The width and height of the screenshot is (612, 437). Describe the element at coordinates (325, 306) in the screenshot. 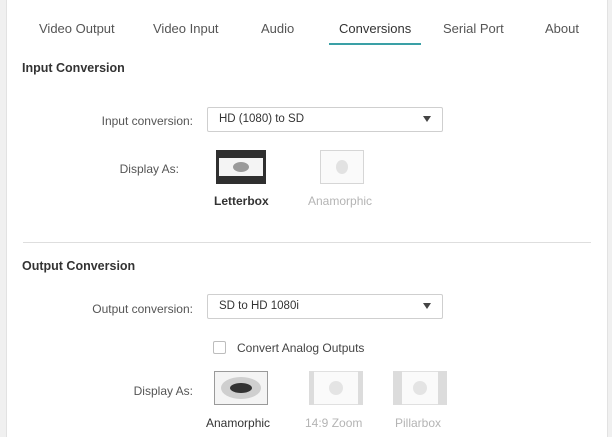

I see `output-conversion-select: SD to HD 1080i` at that location.